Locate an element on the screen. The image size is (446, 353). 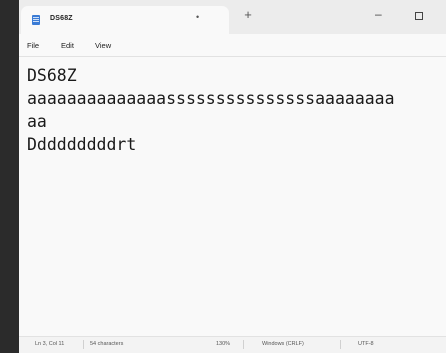
editor-line-1: DS68Z is located at coordinates (52, 75).